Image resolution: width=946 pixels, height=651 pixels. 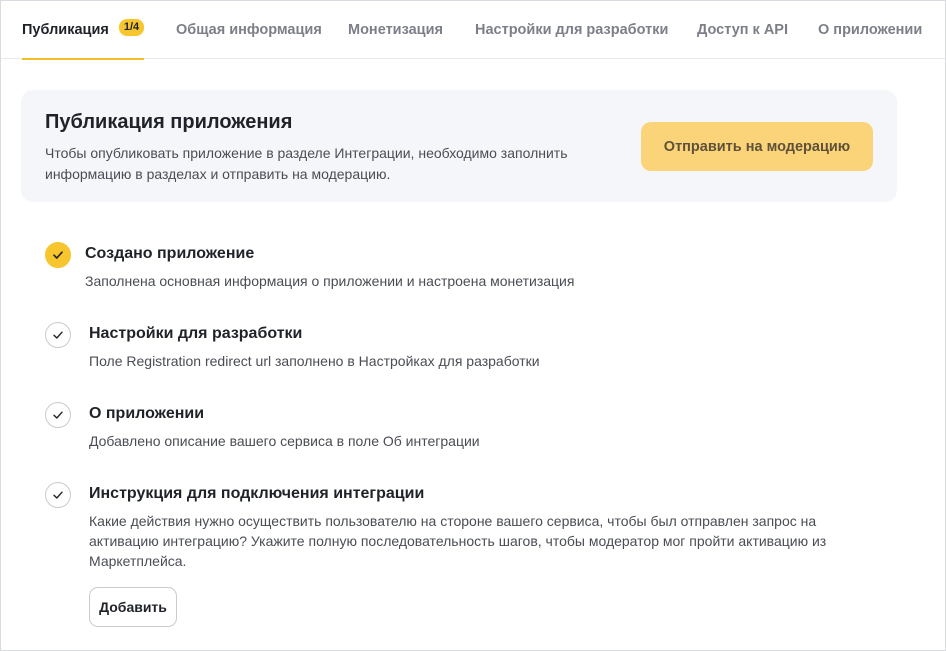 I want to click on step-title: О приложении, so click(x=147, y=413).